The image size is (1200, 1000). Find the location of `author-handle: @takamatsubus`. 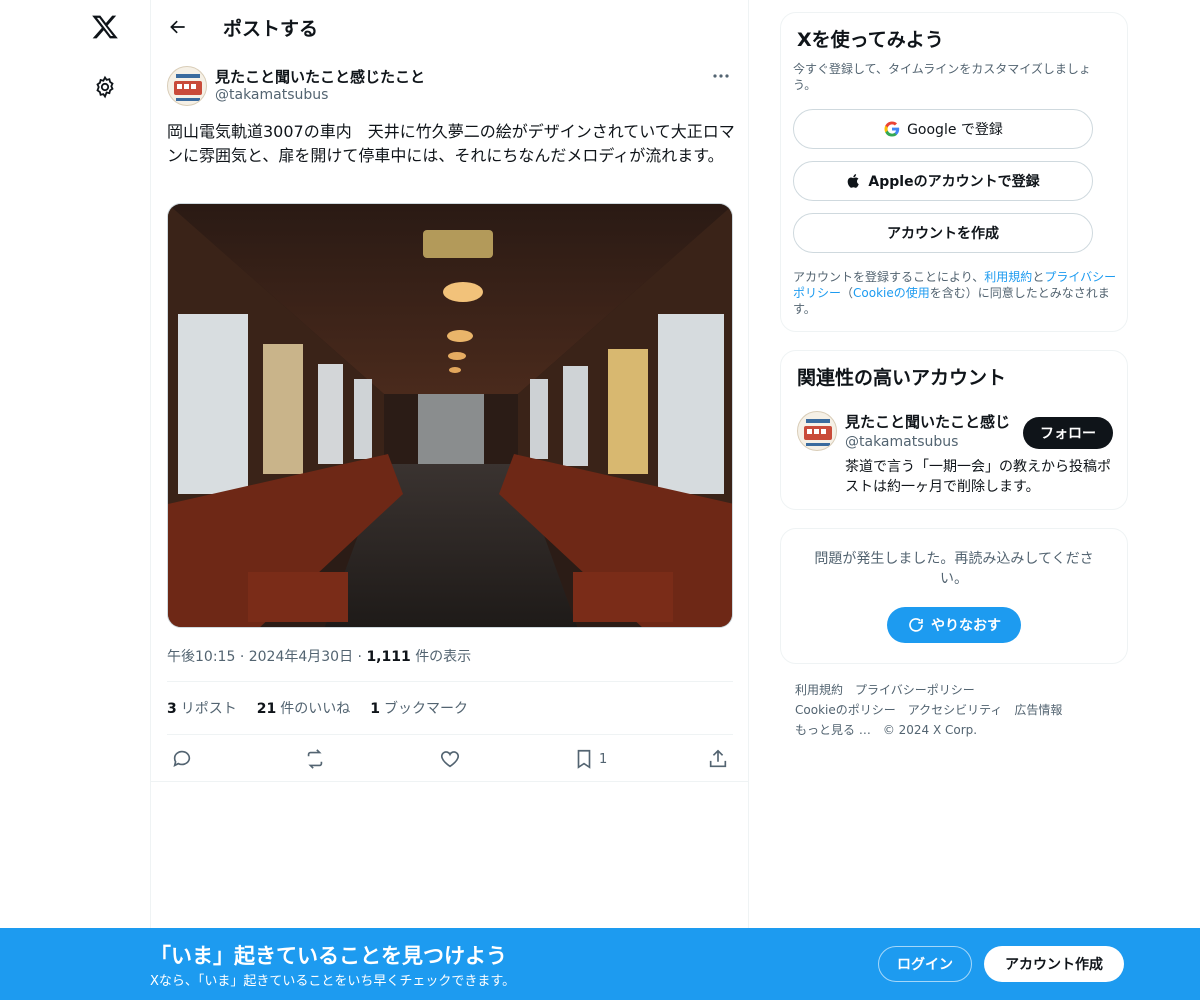

author-handle: @takamatsubus is located at coordinates (271, 95).